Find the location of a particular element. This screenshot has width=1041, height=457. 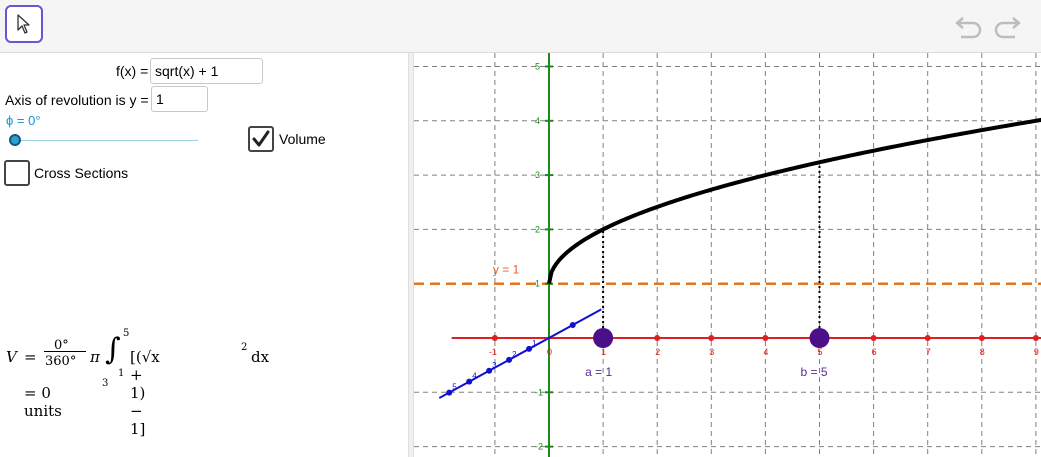

formula-lower: 1 is located at coordinates (121, 373).